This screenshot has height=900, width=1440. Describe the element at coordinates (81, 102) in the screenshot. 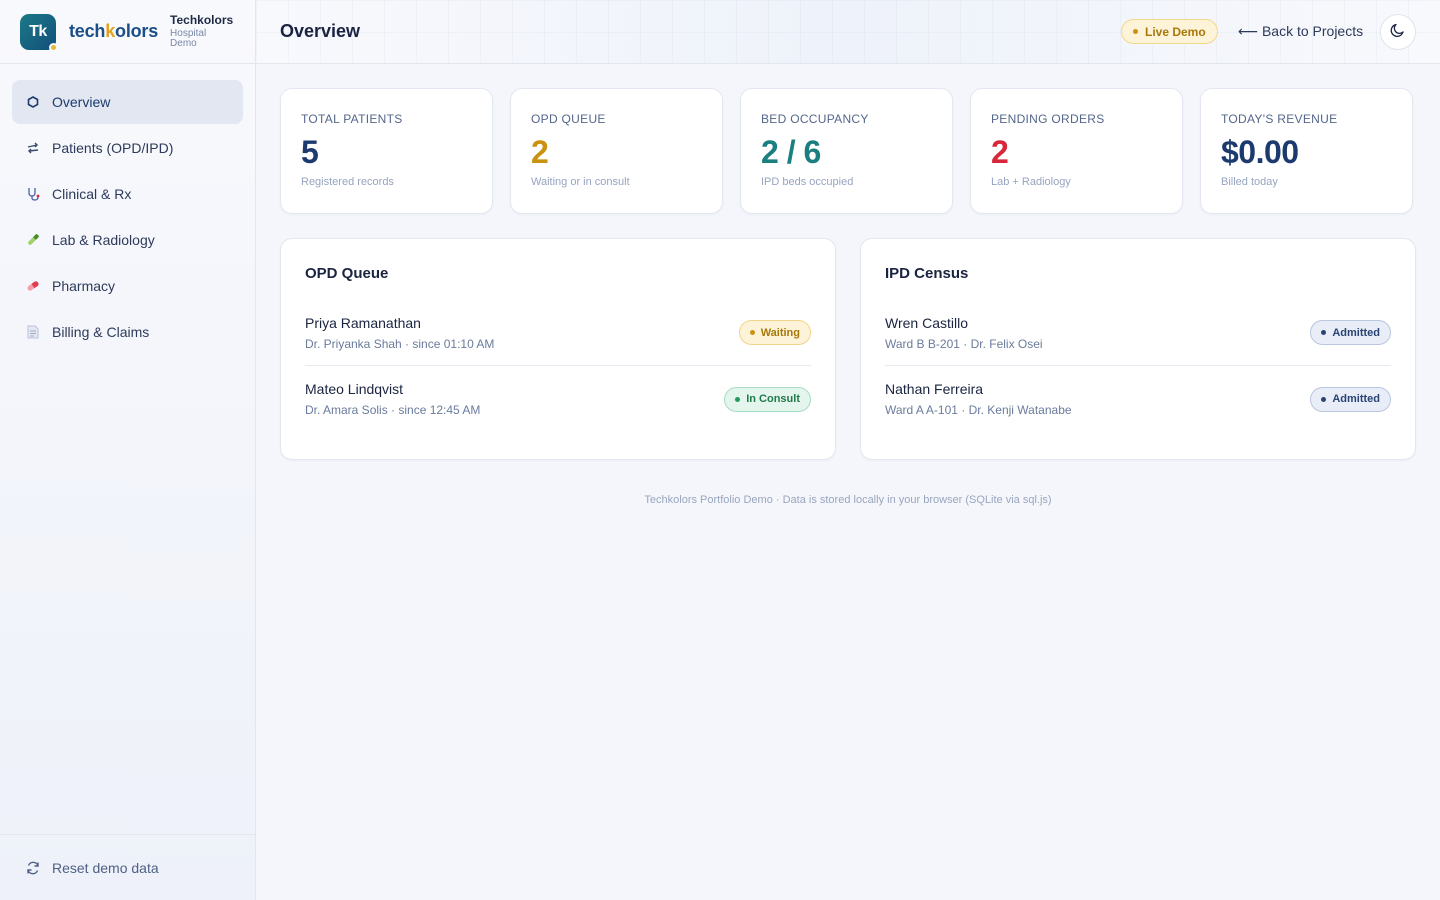

I see `sidebar-item-label: Overview` at that location.